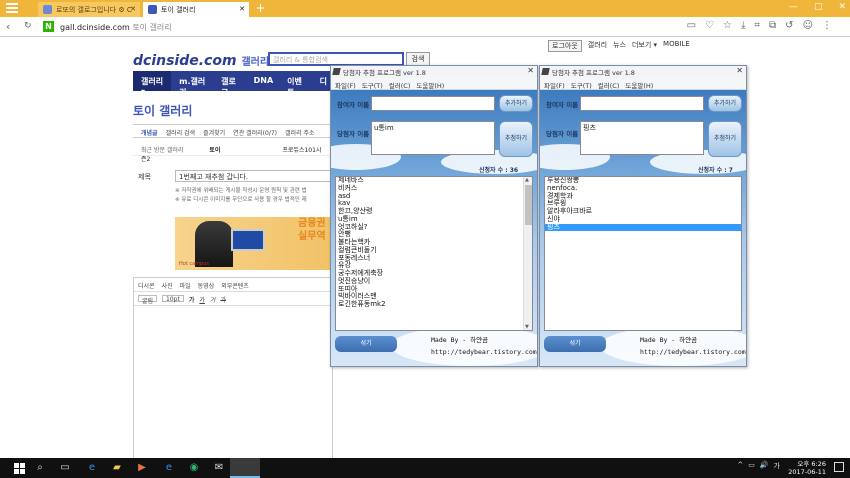 This screenshot has width=850, height=478. What do you see at coordinates (643, 188) in the screenshot?
I see `list-item: nenfoca.` at bounding box center [643, 188].